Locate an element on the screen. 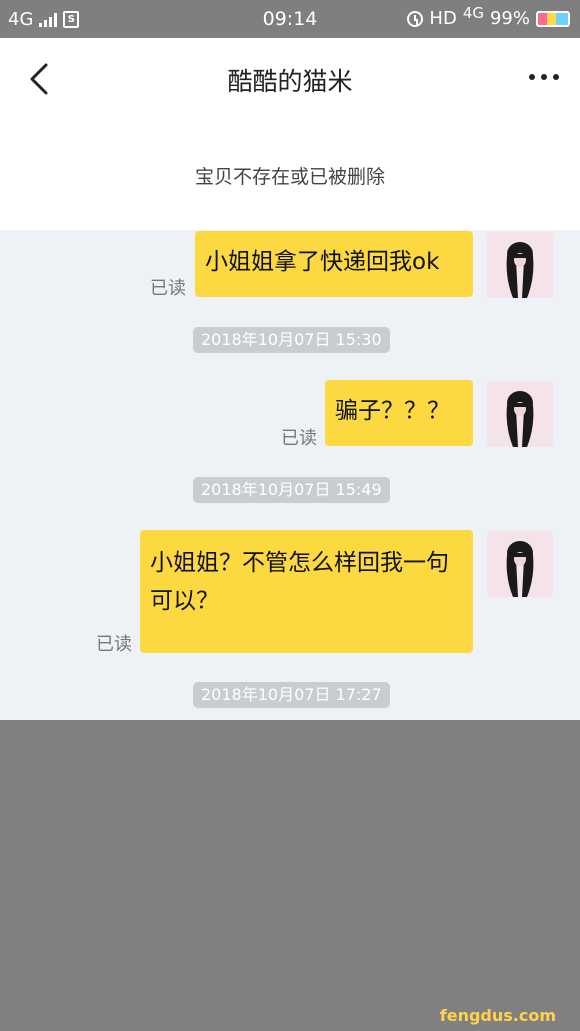 The height and width of the screenshot is (1031, 580). message-bubble: 小姐姐拿了快递回我ok is located at coordinates (334, 264).